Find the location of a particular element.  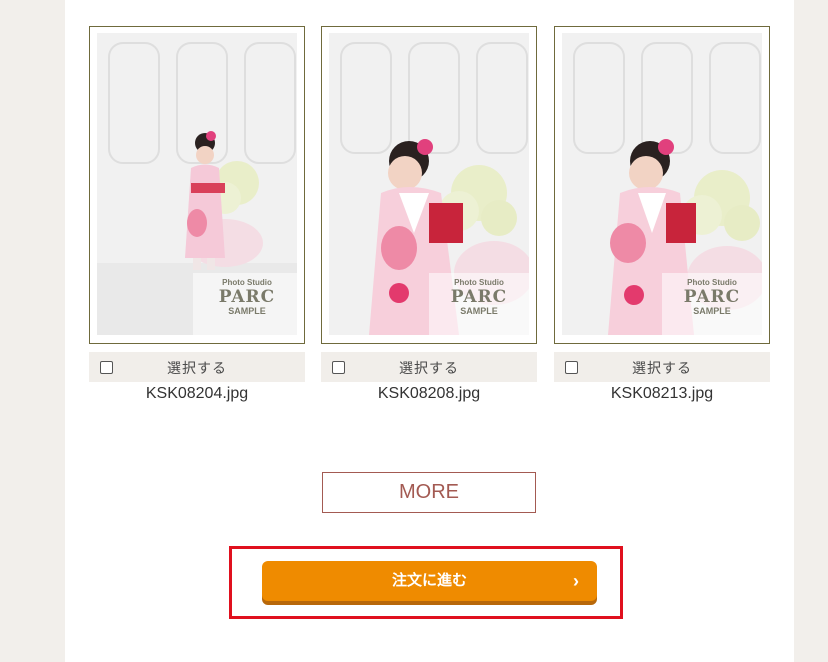

order-button-label: 注文に進む is located at coordinates (429, 580).